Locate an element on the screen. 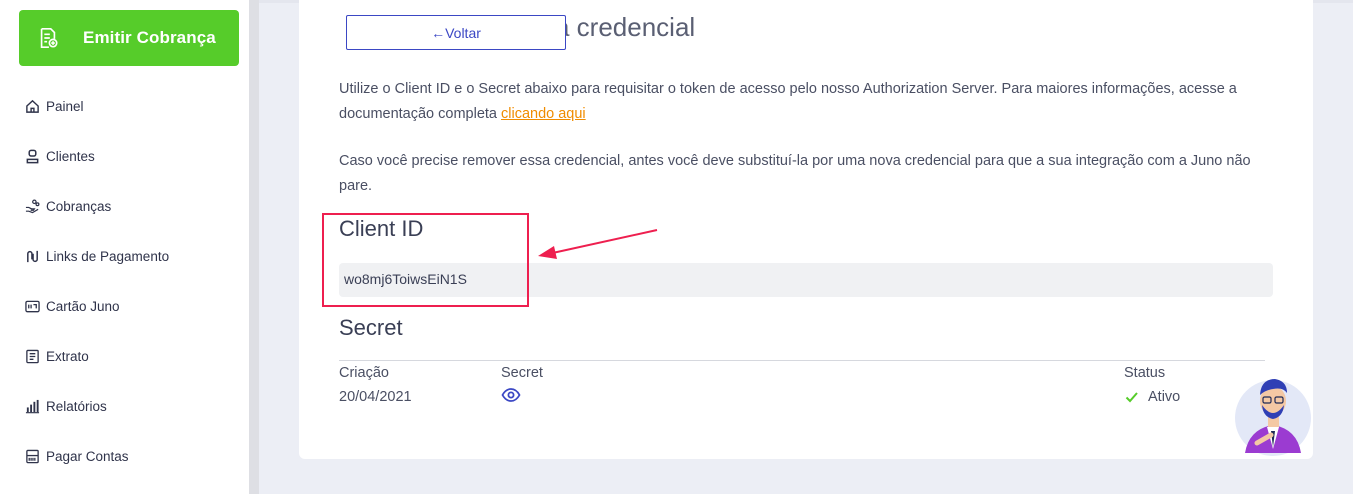 The width and height of the screenshot is (1353, 494). annotation-arrow-icon is located at coordinates (598, 244).